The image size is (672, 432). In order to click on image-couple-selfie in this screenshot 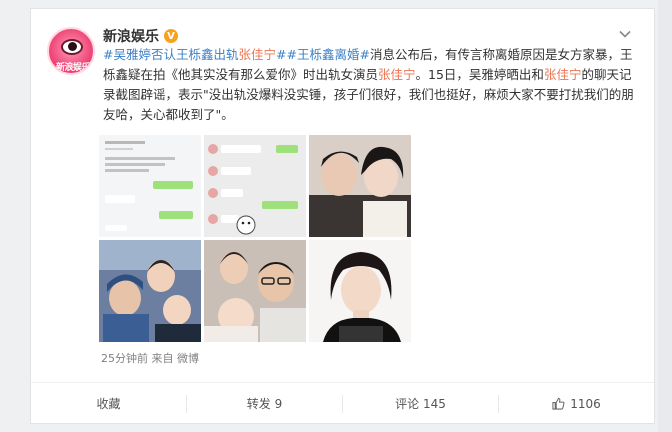, I will do `click(360, 186)`.